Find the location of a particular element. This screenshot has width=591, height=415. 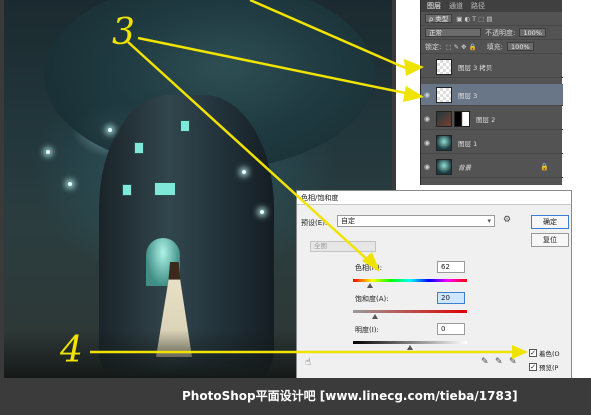

hue-label: 色相(H): is located at coordinates (369, 268).